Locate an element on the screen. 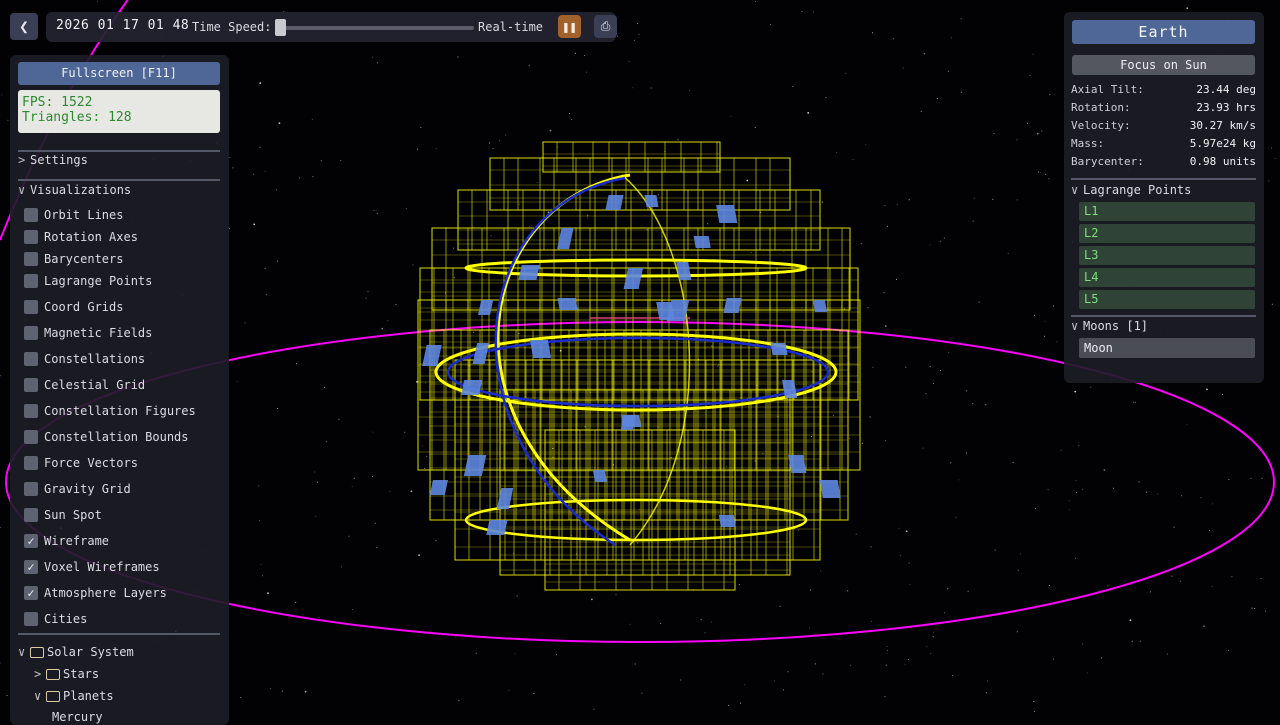 This screenshot has width=1280, height=725. lagrange-point-l1: L1 is located at coordinates (1167, 211).